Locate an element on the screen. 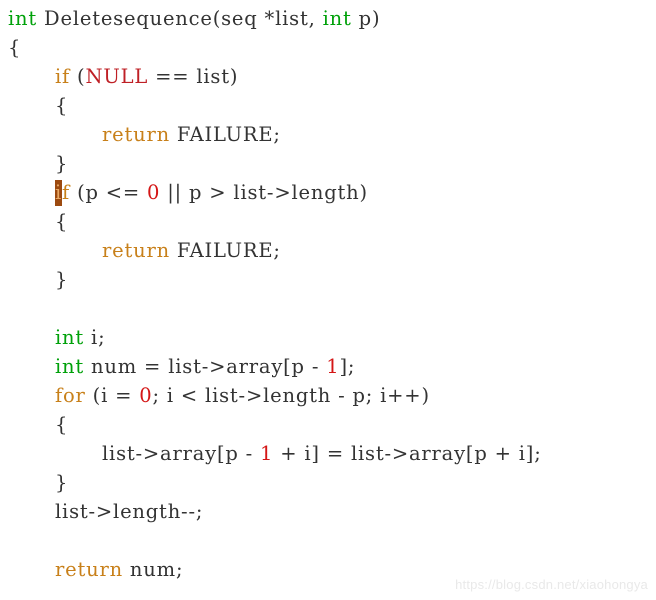 The image size is (656, 600). code-token: (i = is located at coordinates (112, 395).